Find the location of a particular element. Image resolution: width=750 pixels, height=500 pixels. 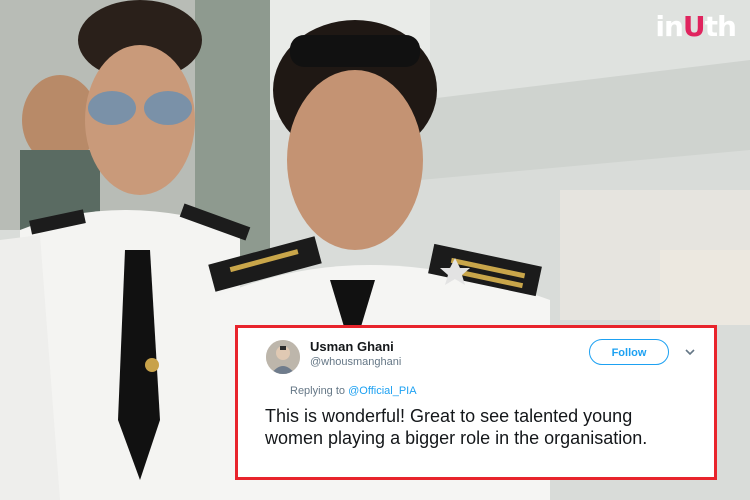

replying-to: Replying to @Official_PIA is located at coordinates (353, 391).